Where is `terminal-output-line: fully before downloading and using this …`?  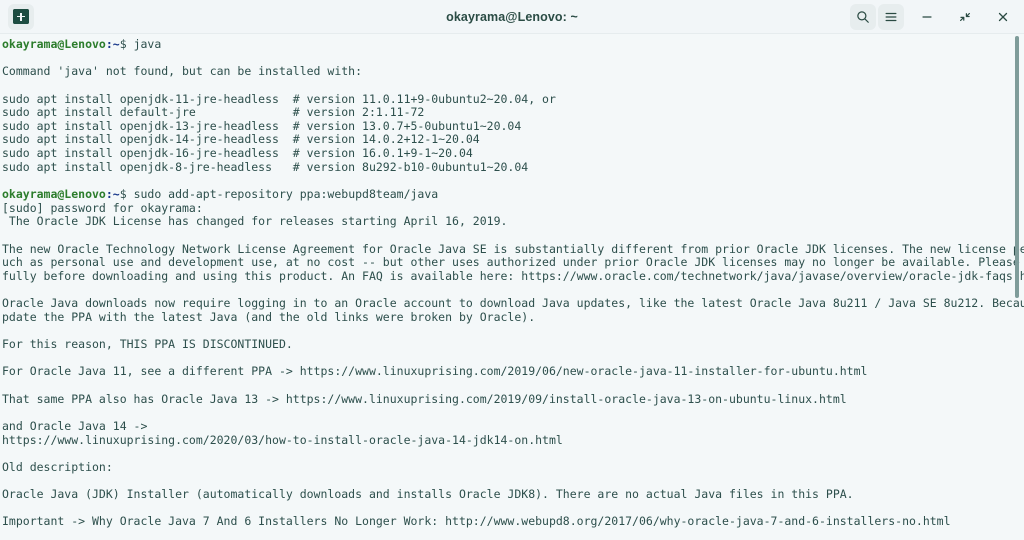
terminal-output-line: fully before downloading and using this … is located at coordinates (513, 275).